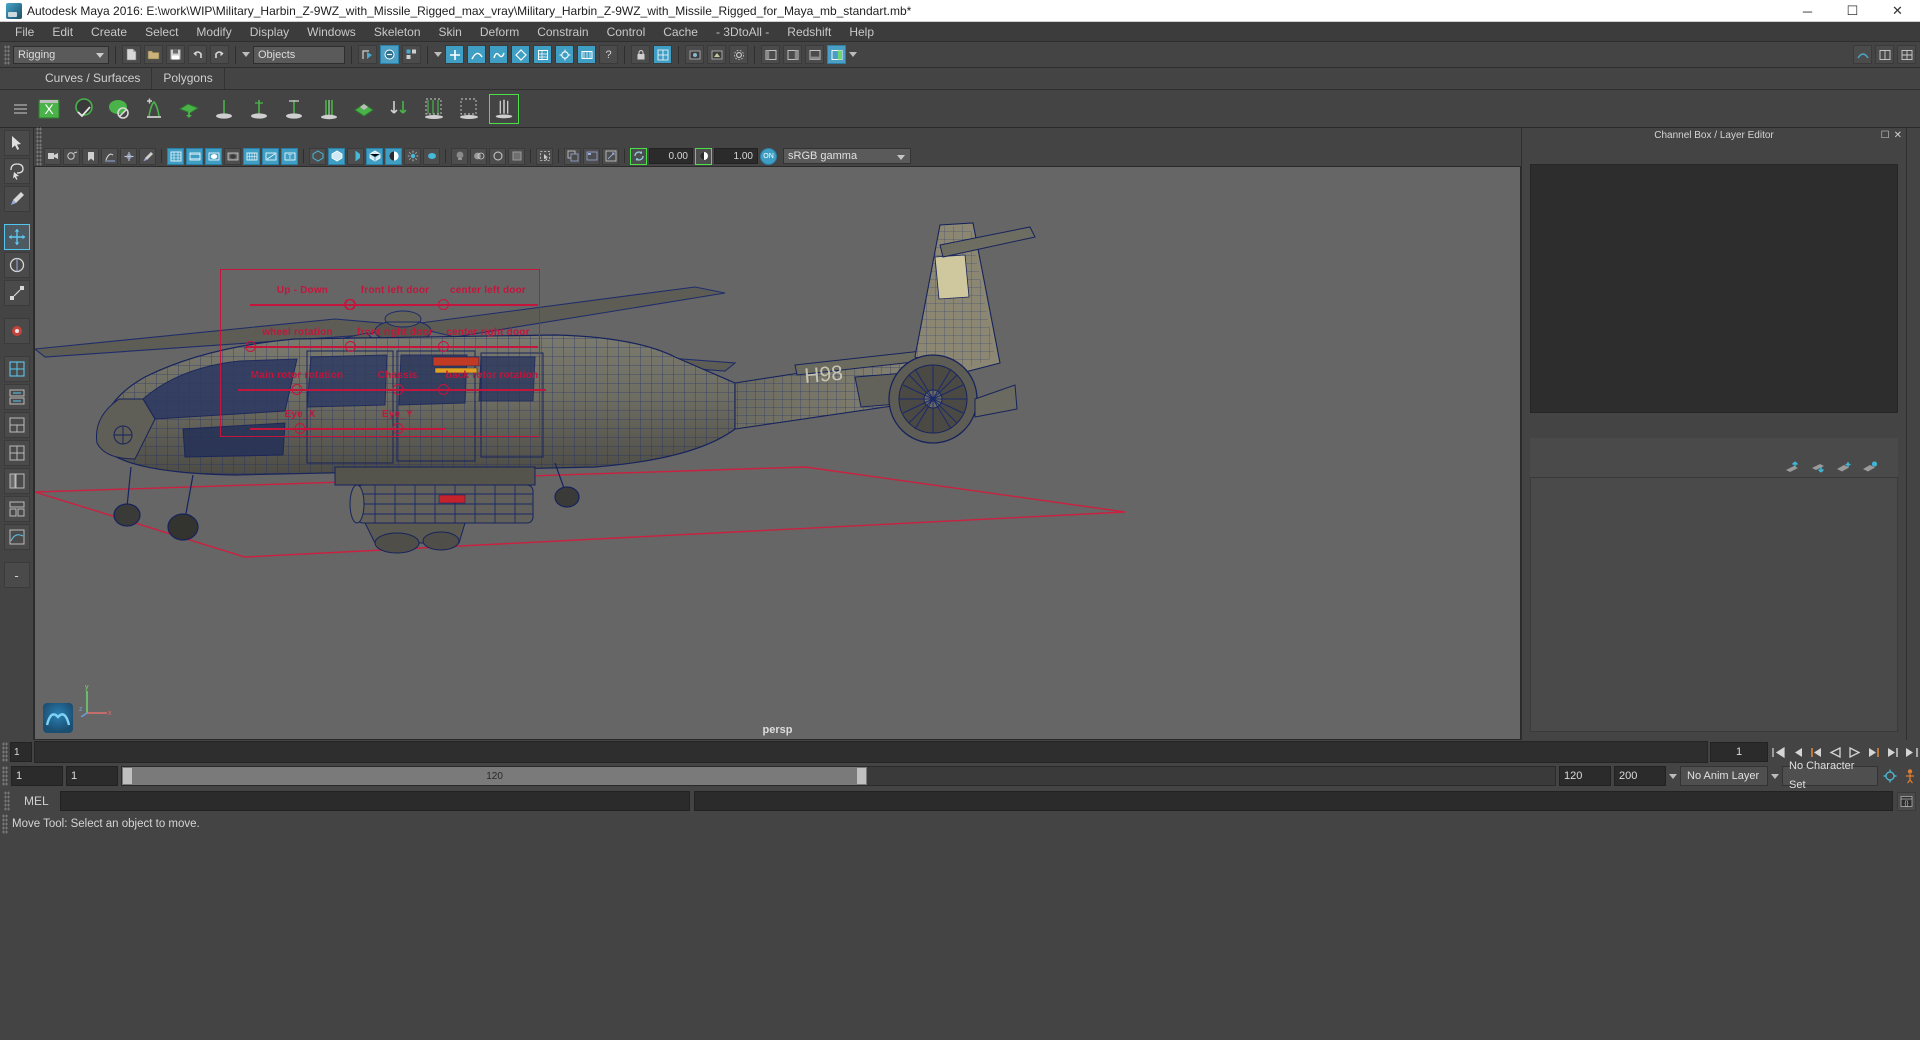 This screenshot has height=1040, width=1920. I want to click on rotate-tool-icon, so click(16, 265).